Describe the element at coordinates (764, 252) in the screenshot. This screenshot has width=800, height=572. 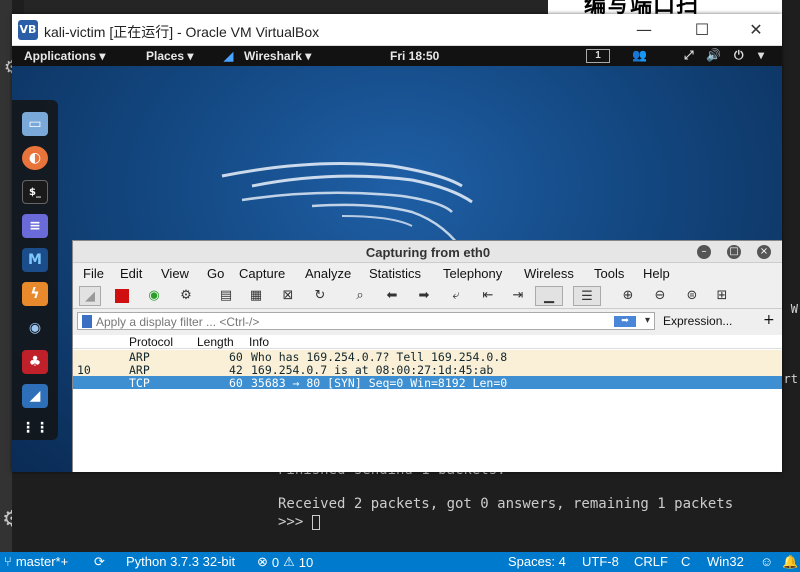
I see `ws-close-button: ×` at that location.